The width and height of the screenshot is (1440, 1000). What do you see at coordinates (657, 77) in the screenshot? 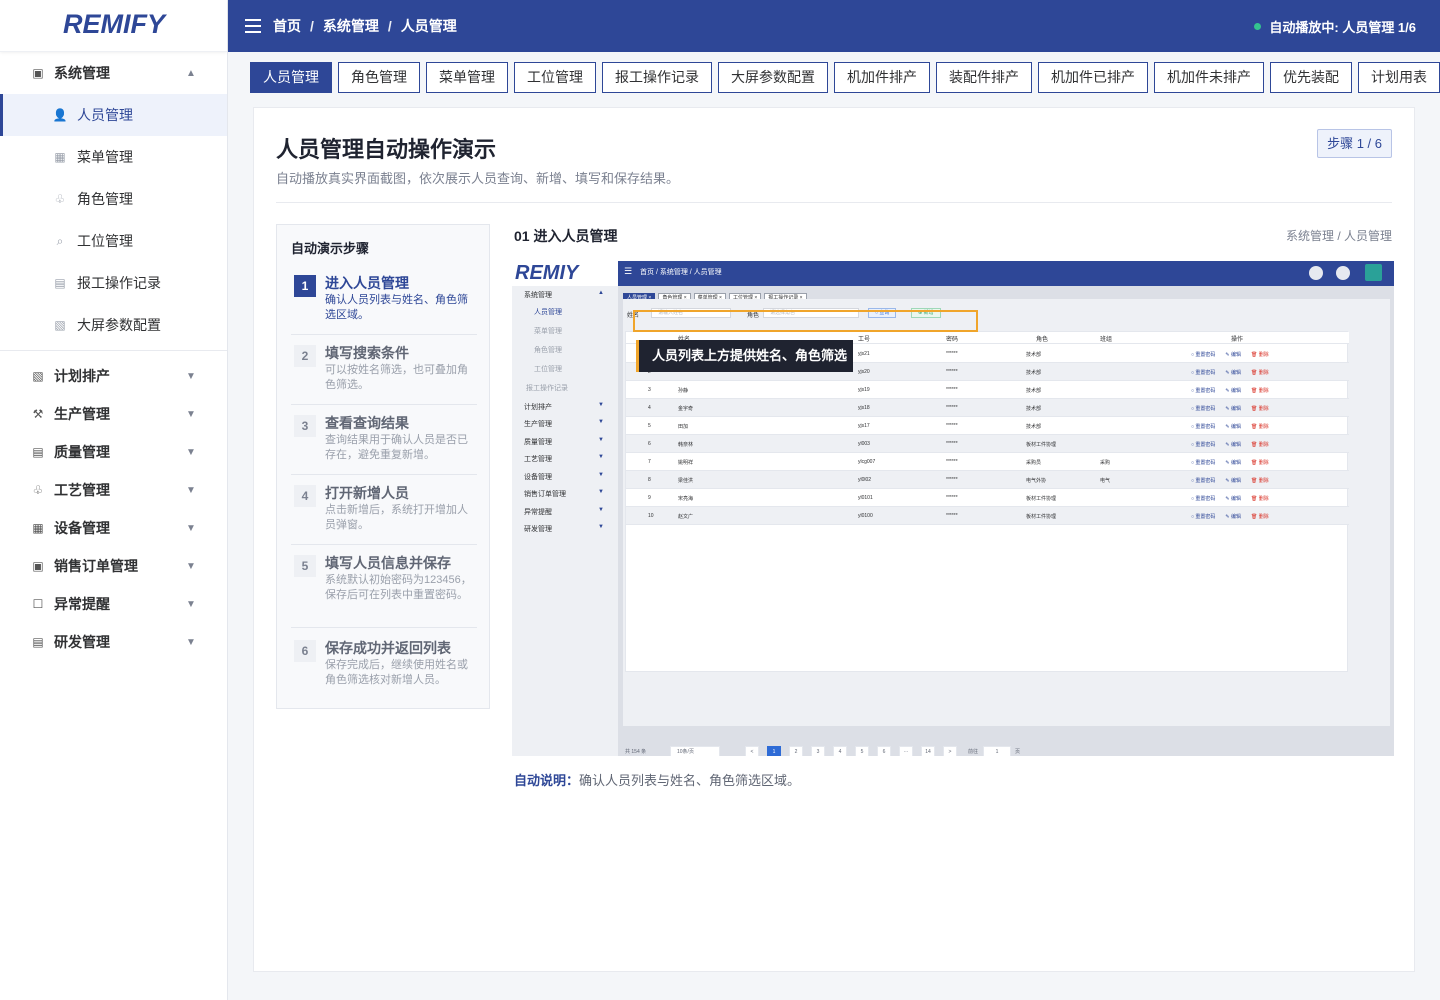
I see `tab-report-log: 报工操作记录` at bounding box center [657, 77].